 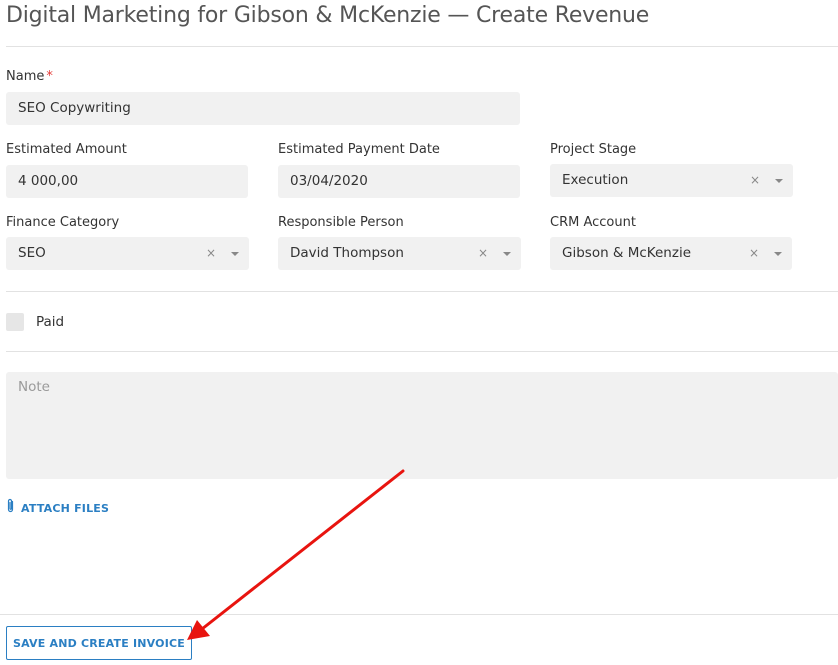 I want to click on estimated-amount-label: Estimated Amount, so click(x=66, y=149).